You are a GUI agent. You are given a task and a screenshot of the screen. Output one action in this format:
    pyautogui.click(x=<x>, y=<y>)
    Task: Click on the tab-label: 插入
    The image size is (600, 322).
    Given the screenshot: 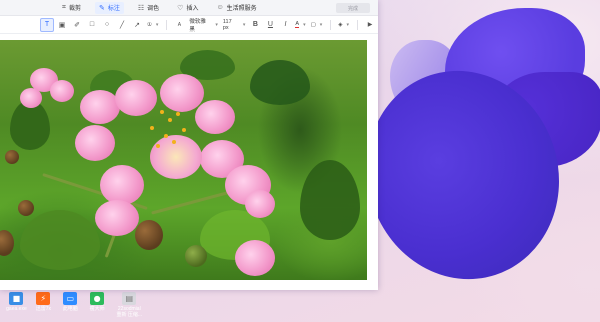 What is the action you would take?
    pyautogui.click(x=192, y=9)
    